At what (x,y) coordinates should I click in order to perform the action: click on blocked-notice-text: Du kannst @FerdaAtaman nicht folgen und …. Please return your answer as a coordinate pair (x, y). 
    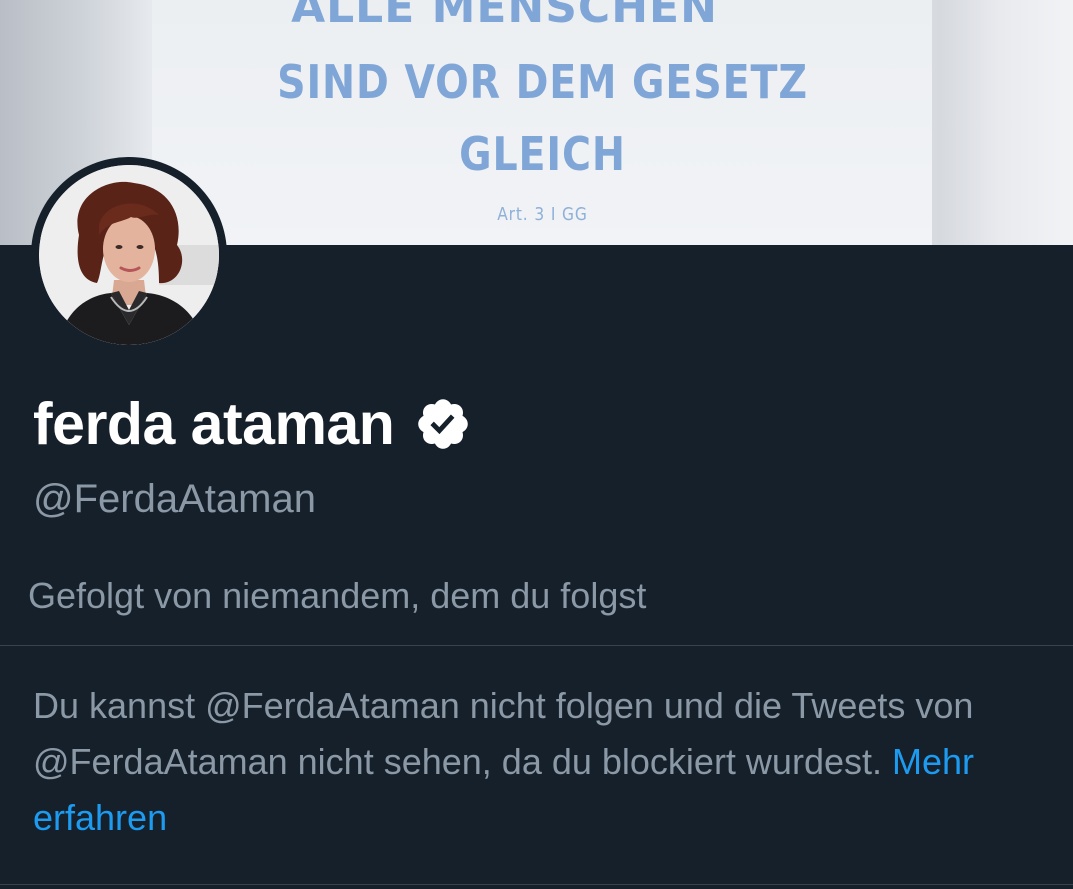
    Looking at the image, I should click on (503, 733).